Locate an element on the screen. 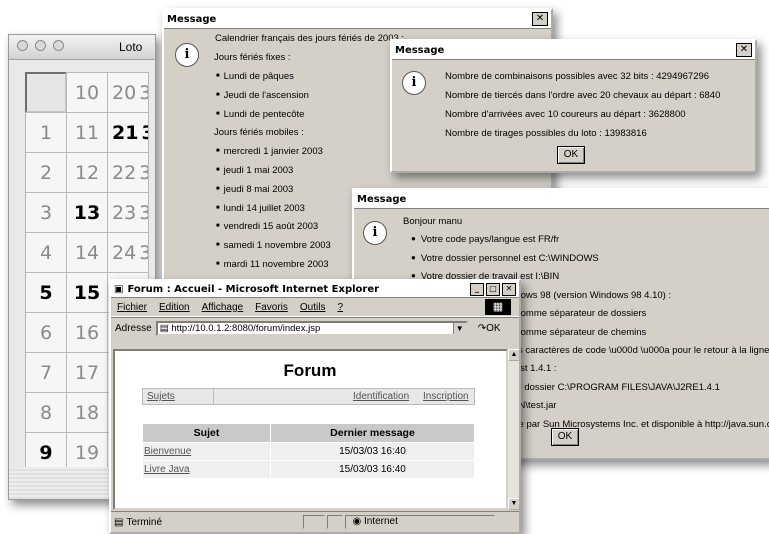 The image size is (769, 534). close-dot-icon is located at coordinates (22, 45).